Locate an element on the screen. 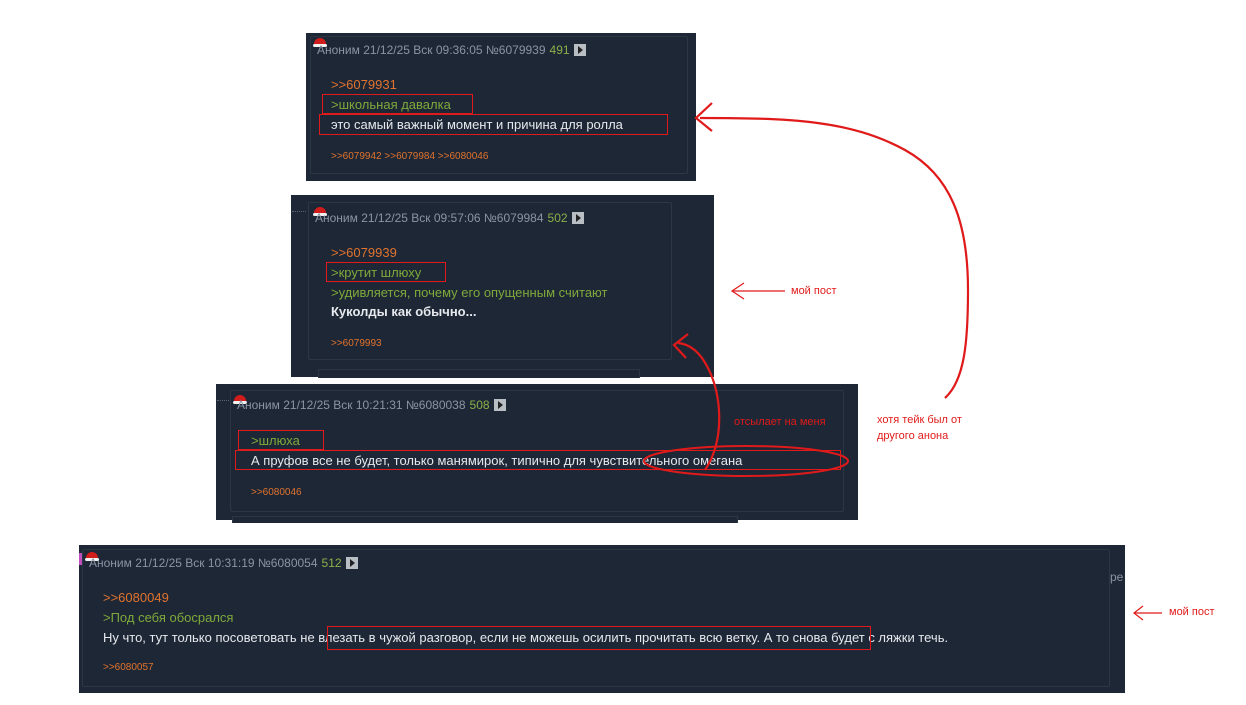 The width and height of the screenshot is (1246, 705). arrow-head-icon is located at coordinates (680, 346).